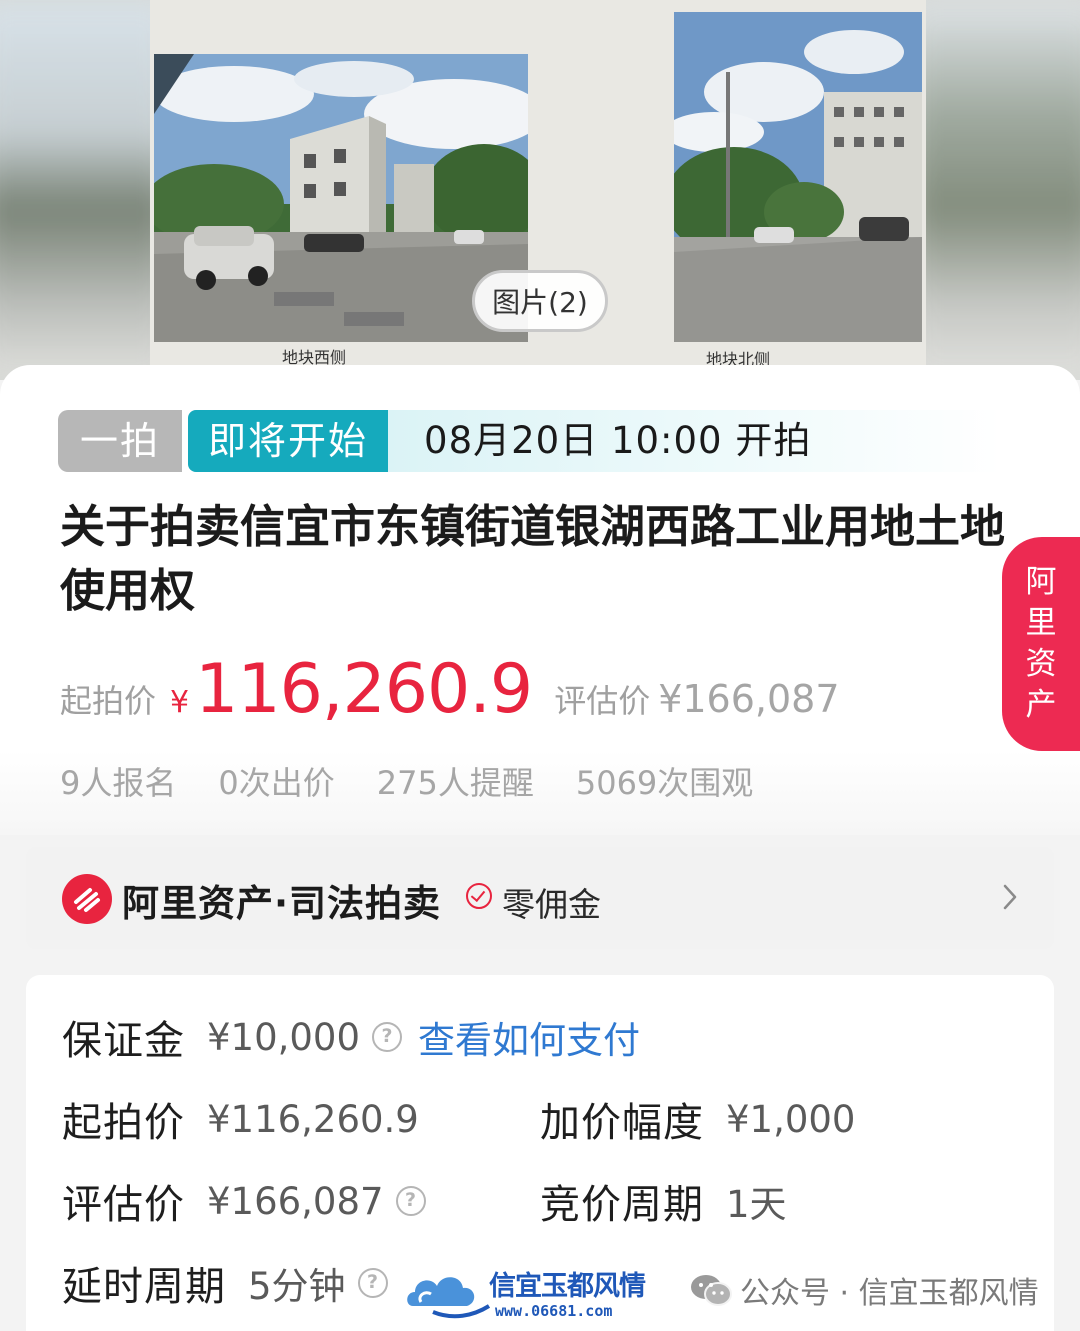 This screenshot has width=1080, height=1331. I want to click on zero-commission-badge: 零佣金, so click(551, 904).